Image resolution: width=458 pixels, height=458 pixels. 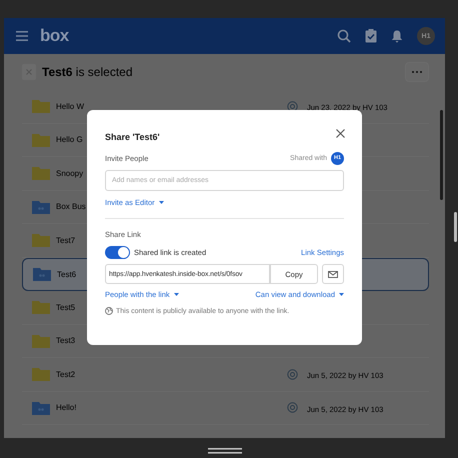 What do you see at coordinates (133, 137) in the screenshot?
I see `dialog-title: Share 'Test6'` at bounding box center [133, 137].